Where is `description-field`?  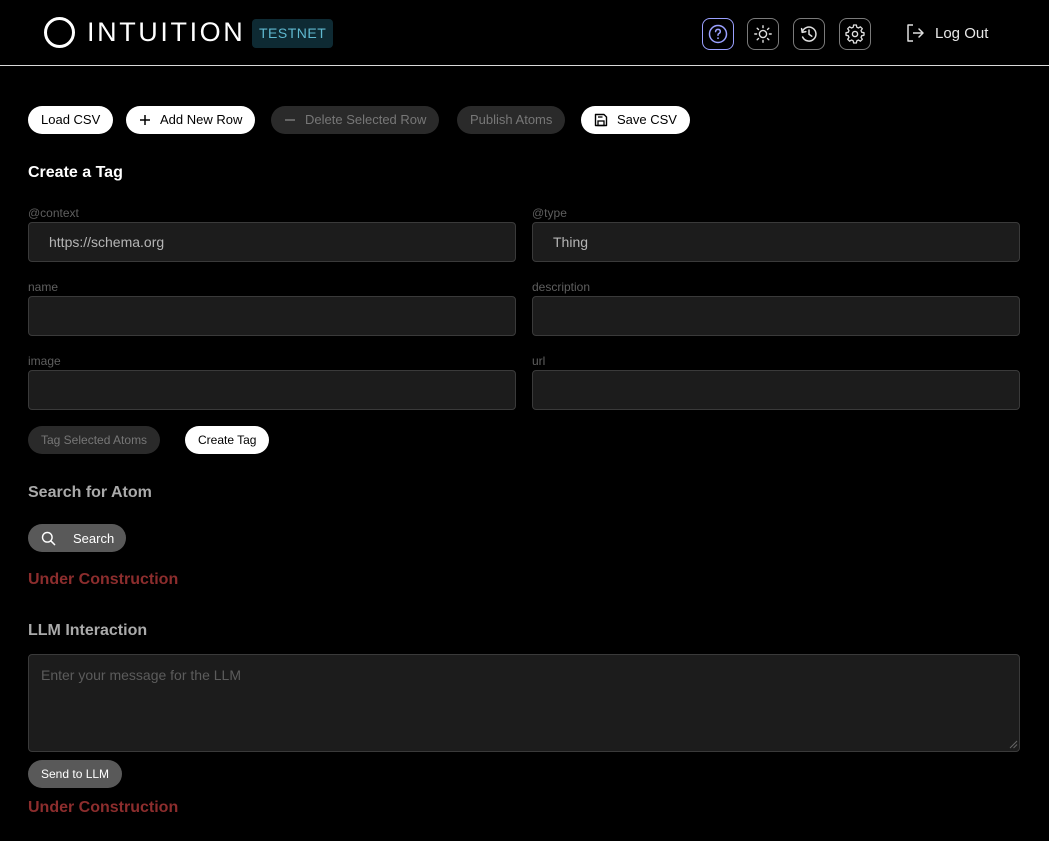
description-field is located at coordinates (776, 316).